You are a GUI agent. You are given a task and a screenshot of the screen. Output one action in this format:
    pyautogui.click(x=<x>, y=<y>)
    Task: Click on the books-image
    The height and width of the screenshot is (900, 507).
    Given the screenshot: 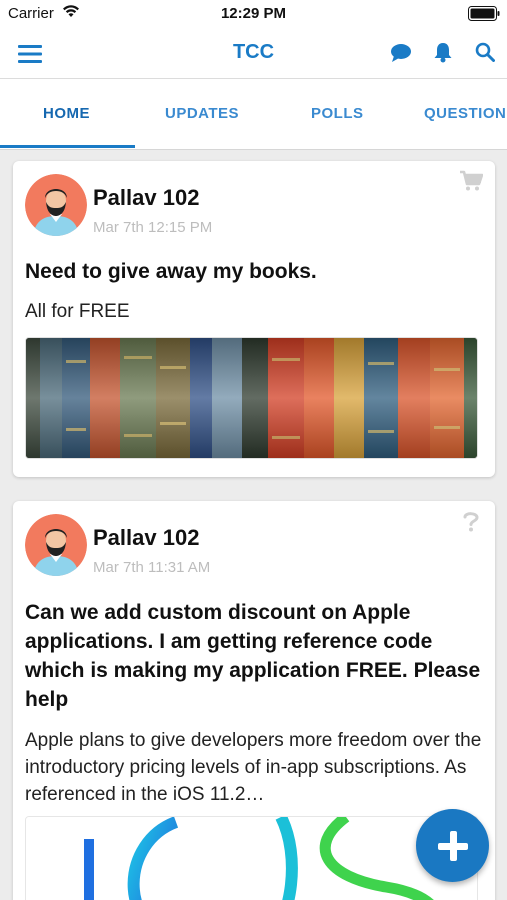 What is the action you would take?
    pyautogui.click(x=251, y=398)
    